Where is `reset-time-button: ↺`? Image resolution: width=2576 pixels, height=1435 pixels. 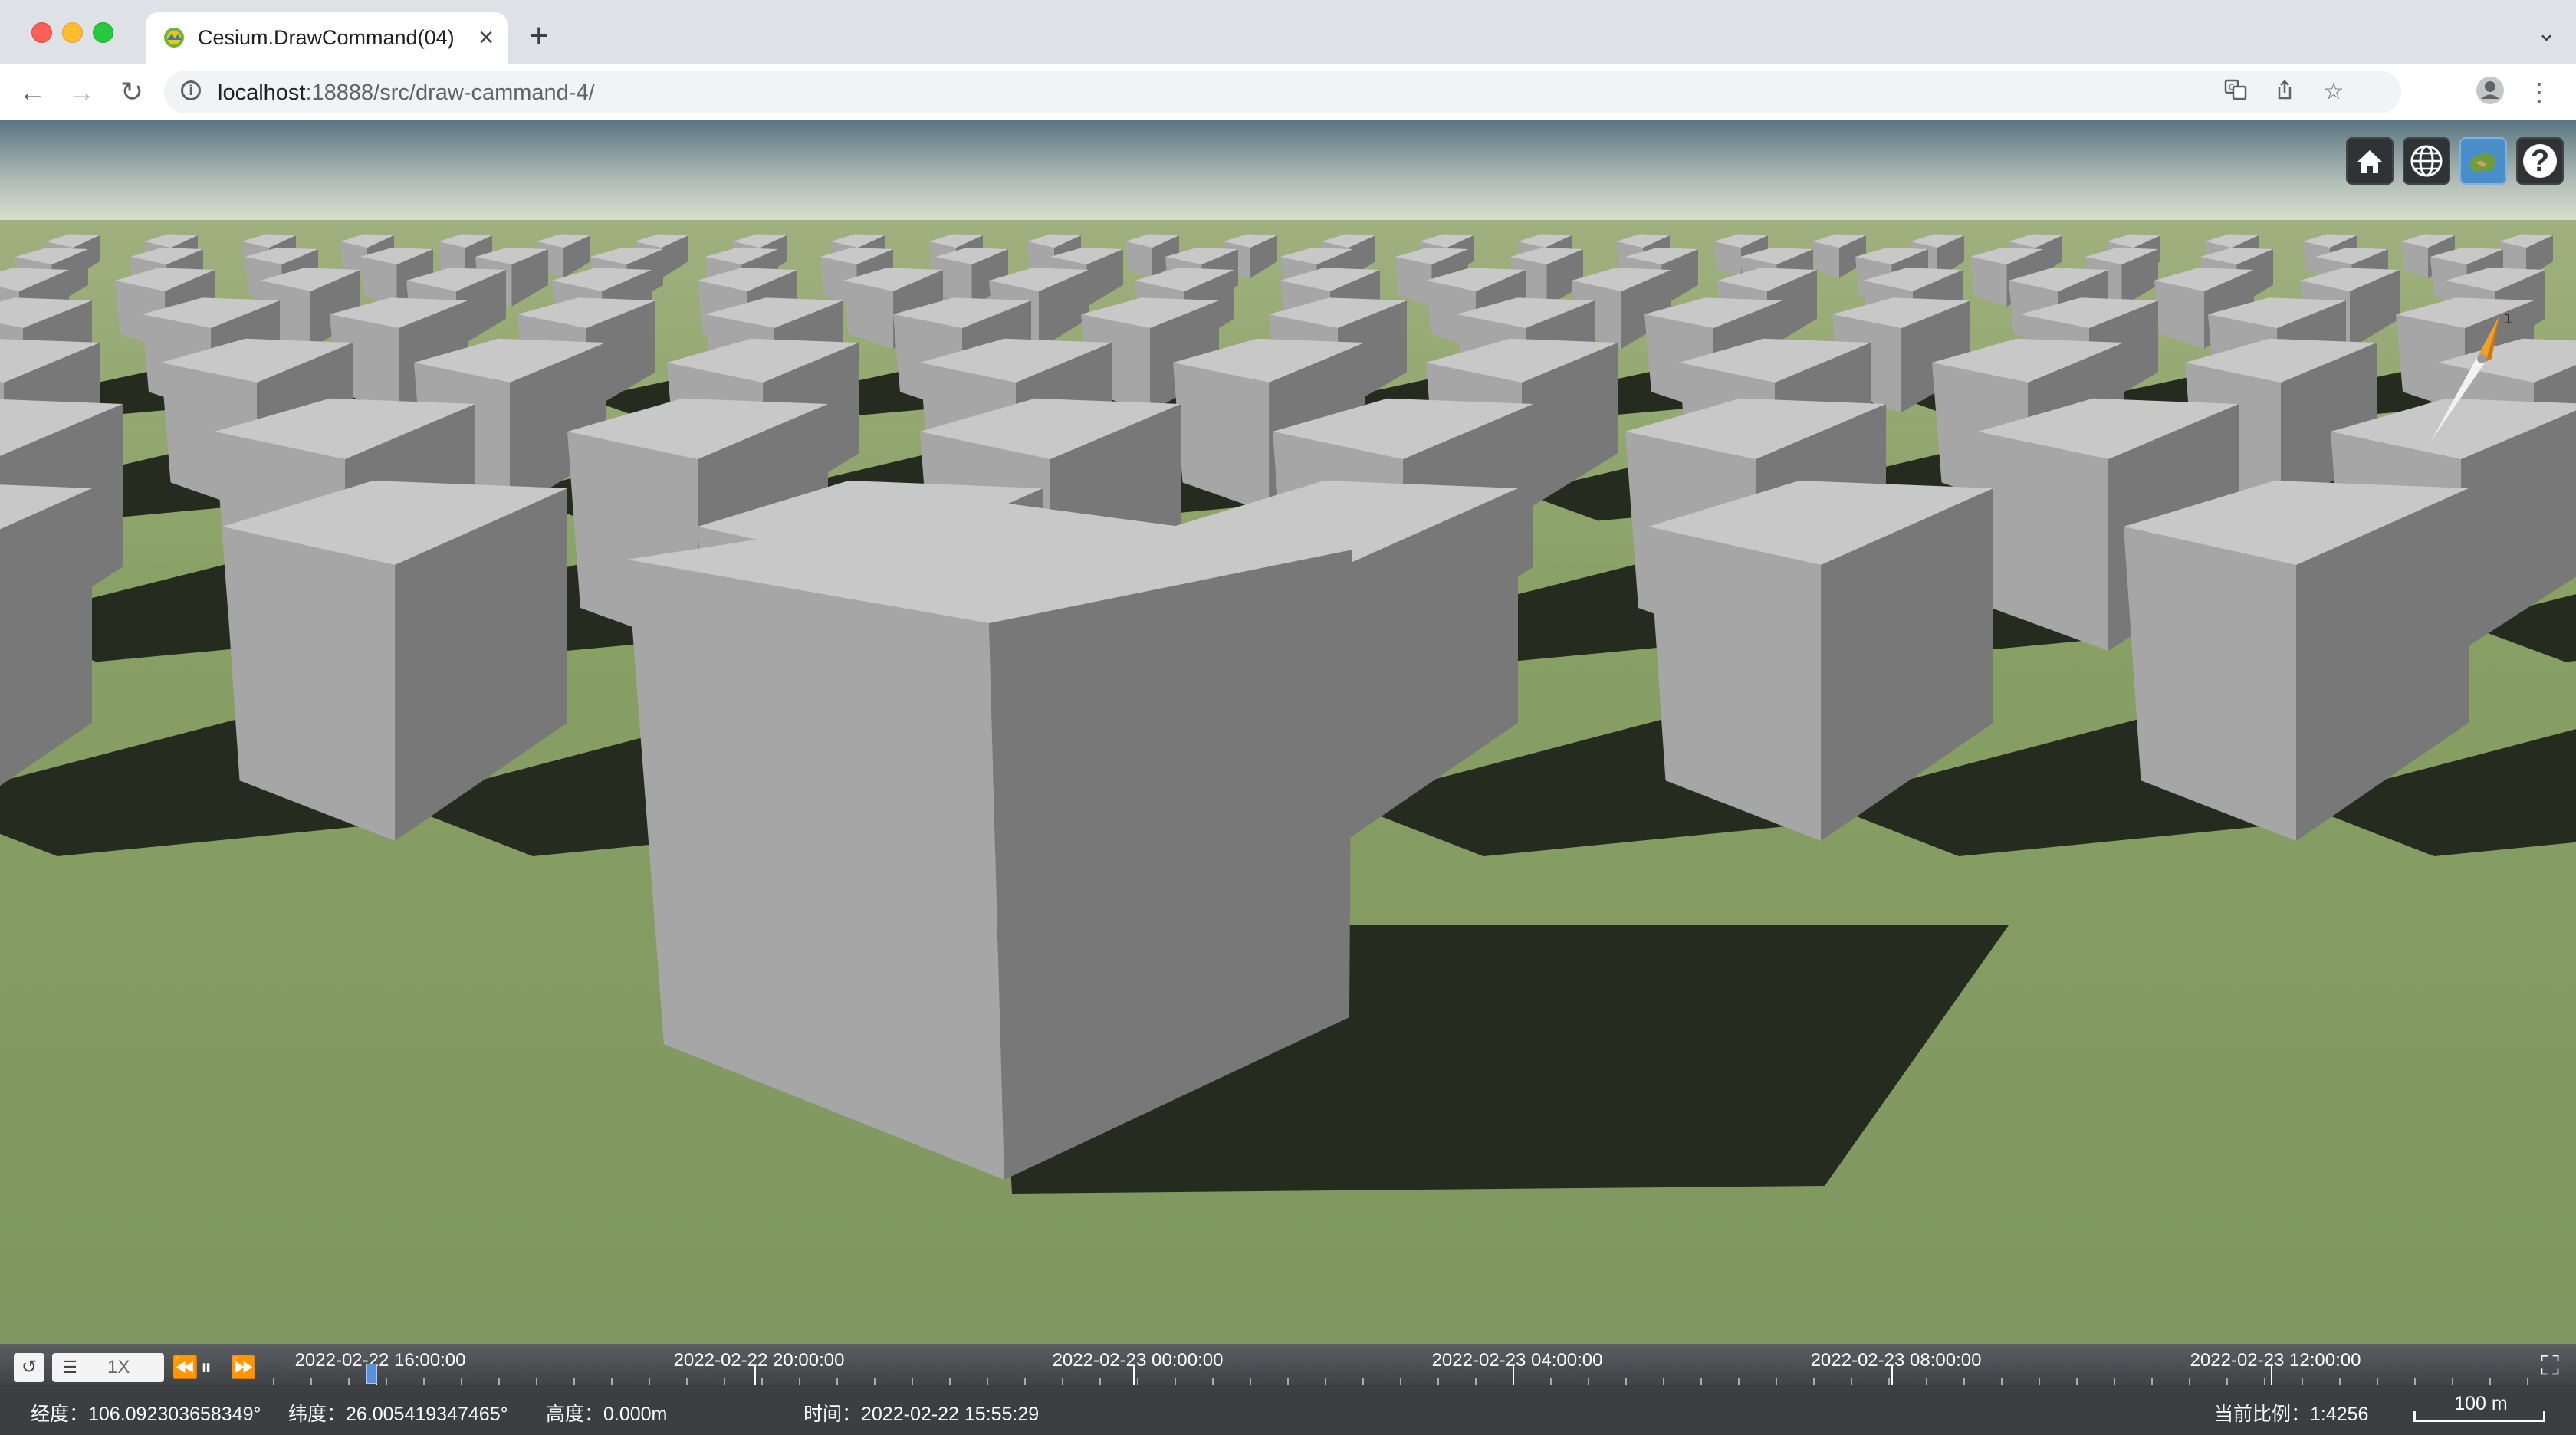
reset-time-button: ↺ is located at coordinates (29, 1367).